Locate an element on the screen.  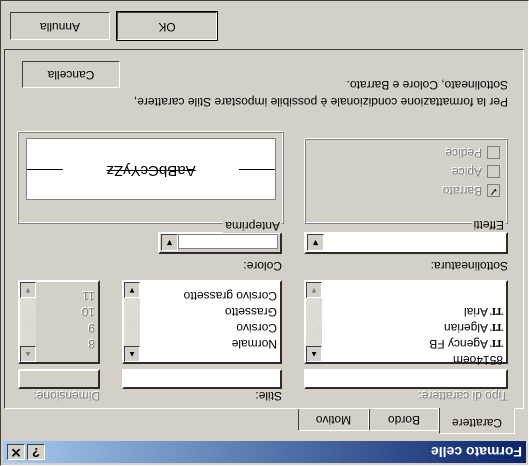
preview-box: AaBbCcYyZz is located at coordinates (151, 169).